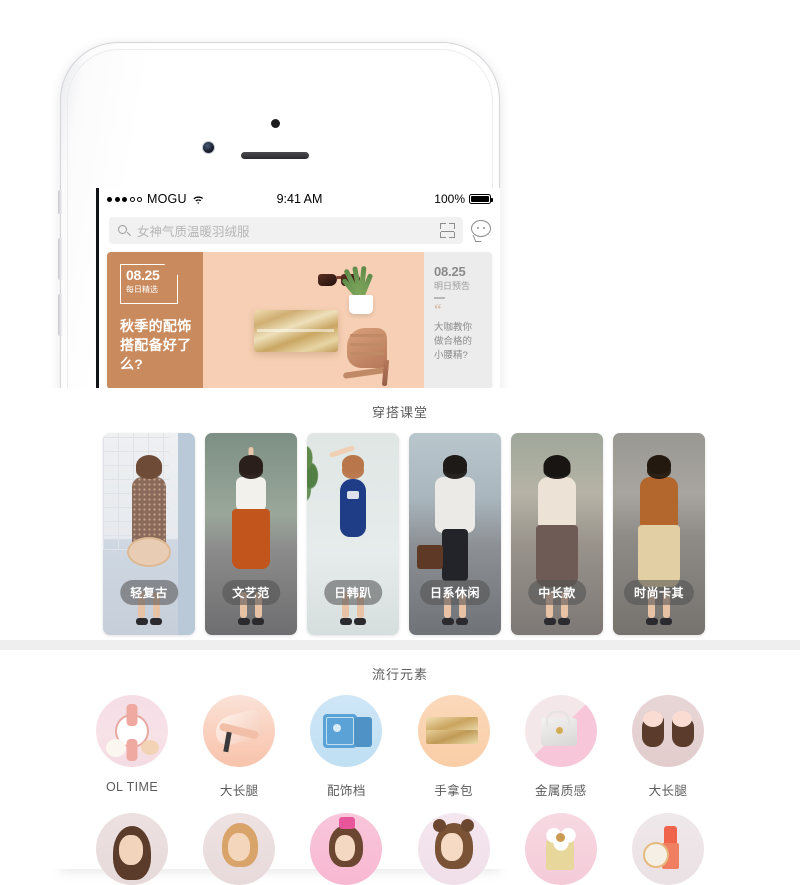 The image size is (800, 885). What do you see at coordinates (149, 284) in the screenshot?
I see `banner-date-badge: 08.25 每日精选` at bounding box center [149, 284].